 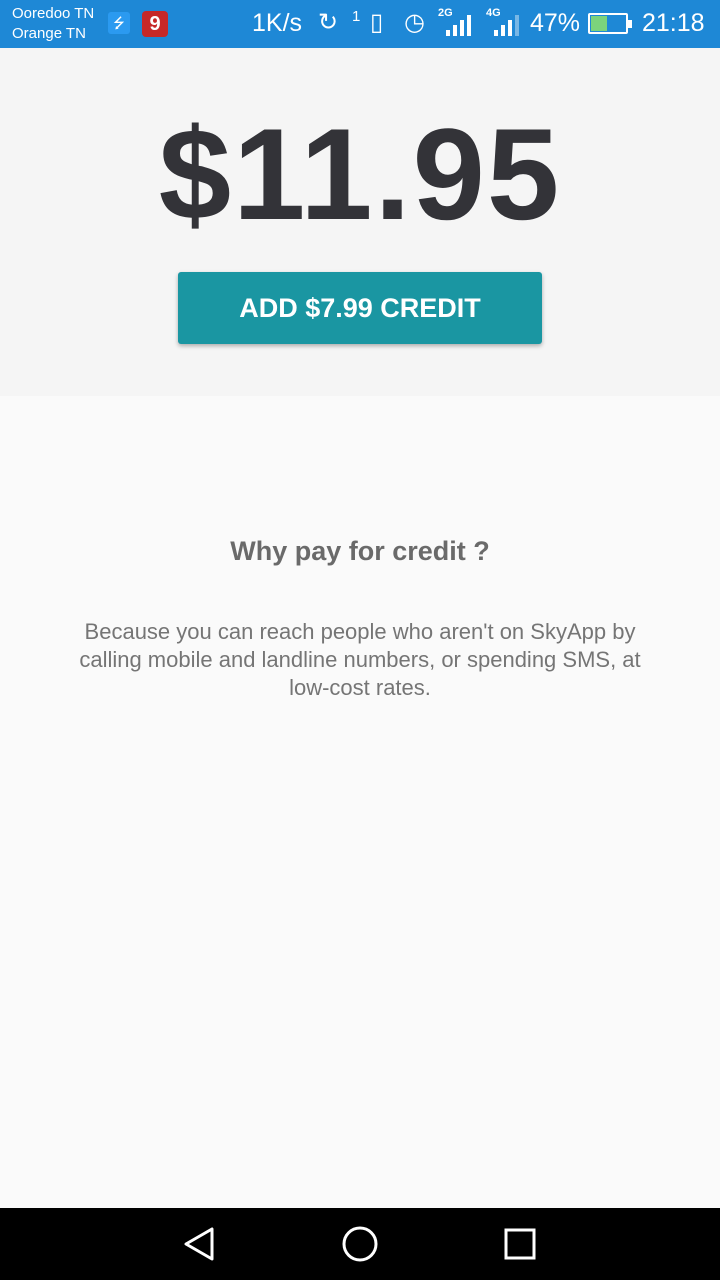 What do you see at coordinates (414, 22) in the screenshot?
I see `alarm-icon: ◷` at bounding box center [414, 22].